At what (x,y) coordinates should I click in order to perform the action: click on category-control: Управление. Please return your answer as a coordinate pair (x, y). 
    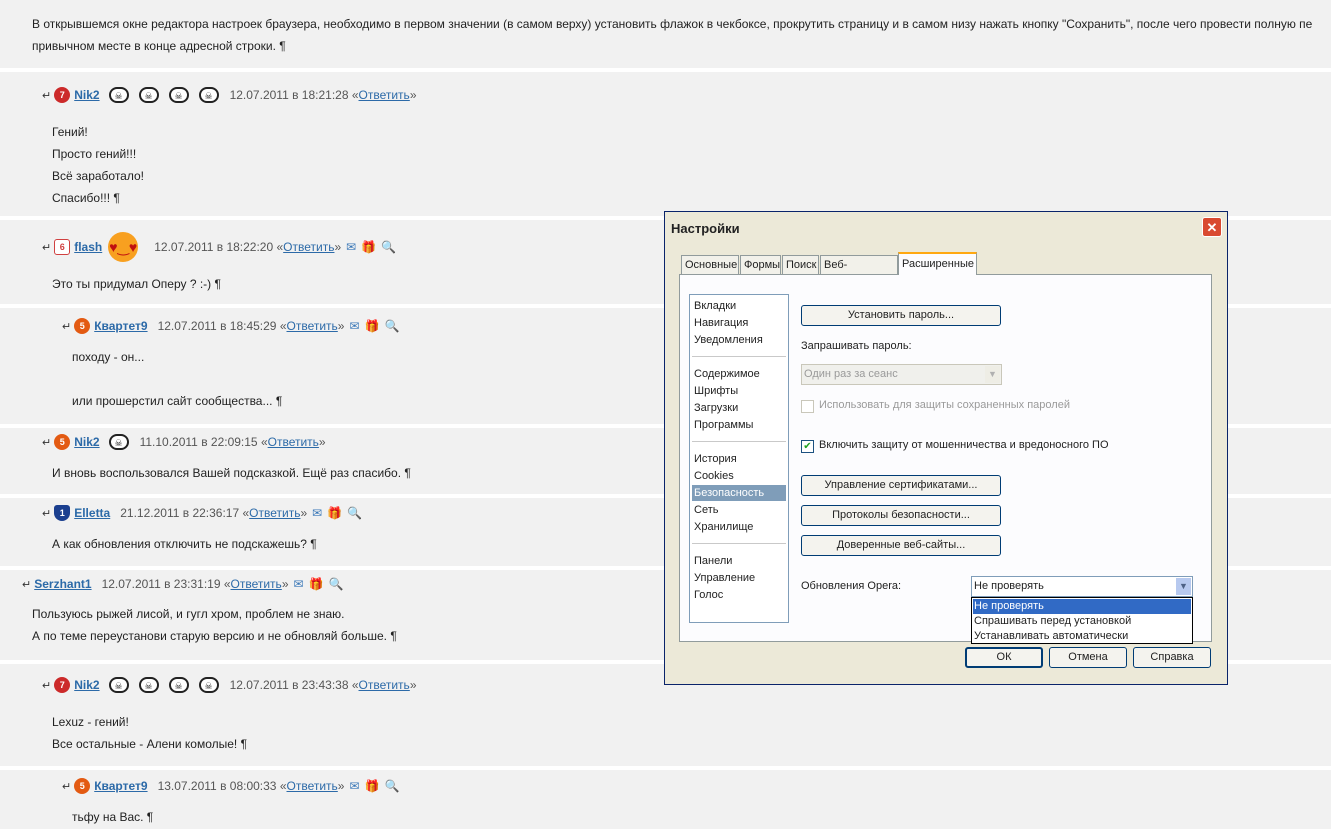
    Looking at the image, I should click on (739, 578).